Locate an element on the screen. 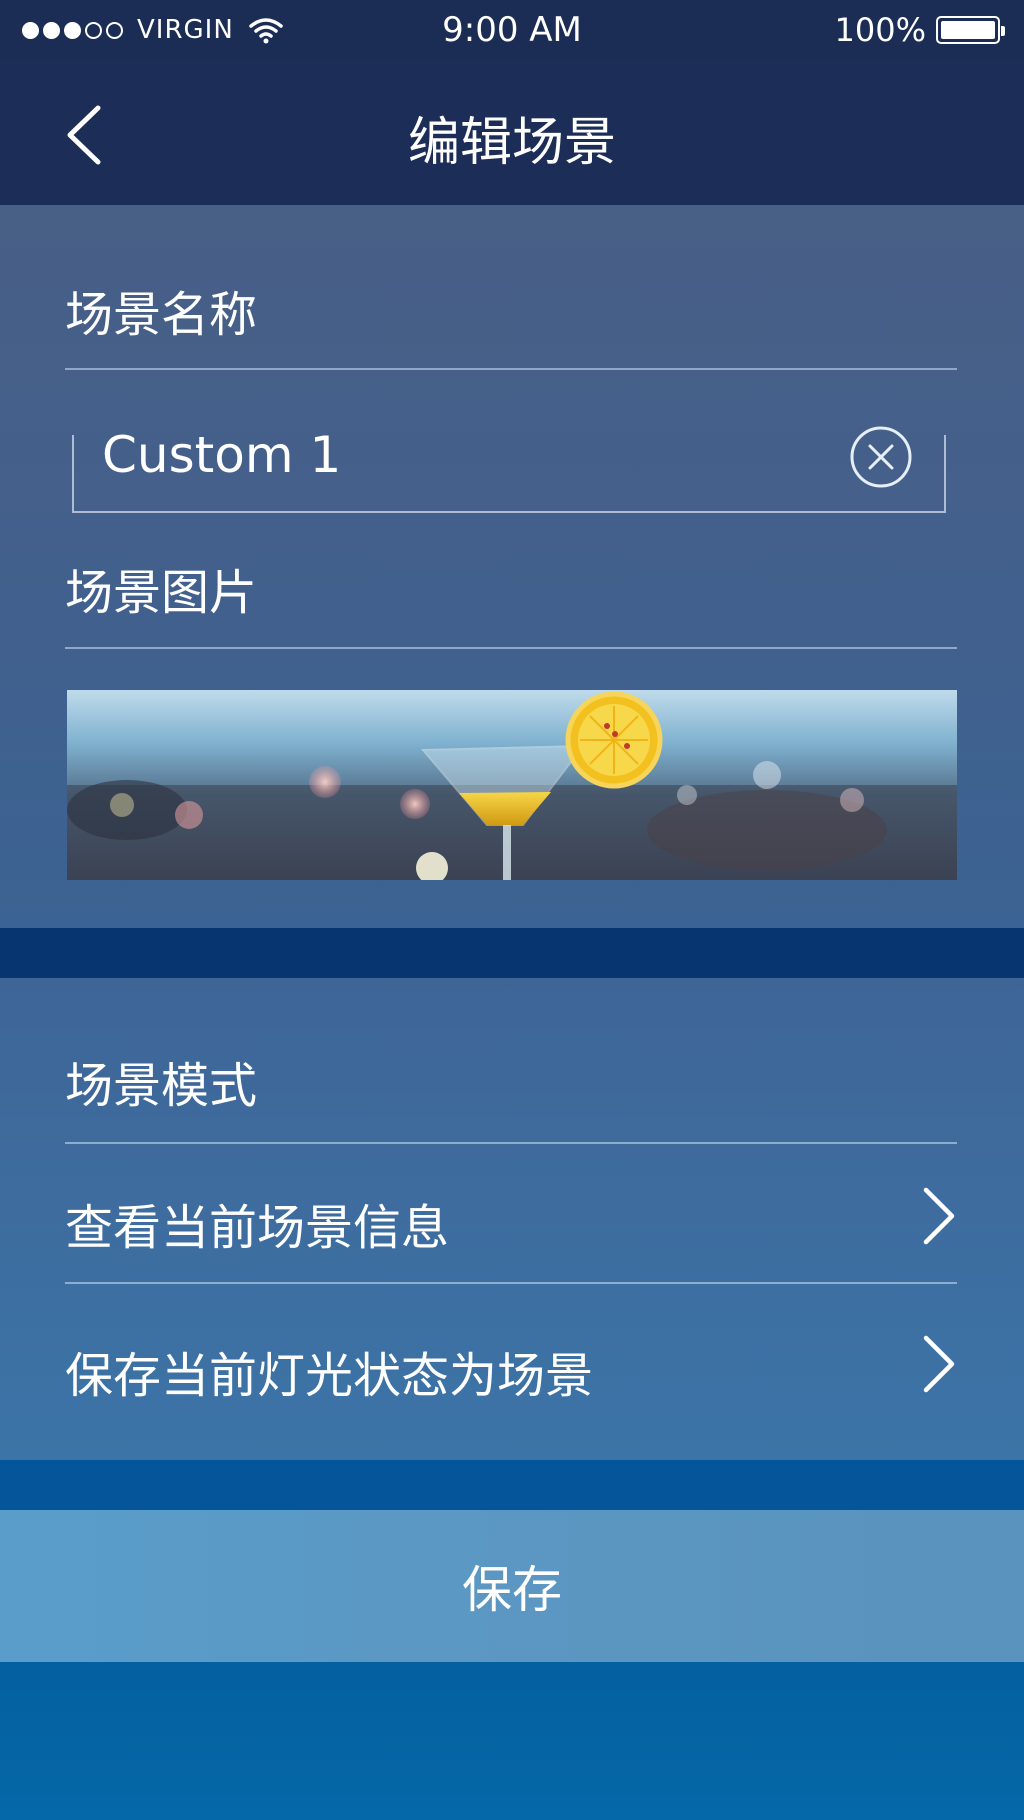  close-circle-icon is located at coordinates (881, 457).